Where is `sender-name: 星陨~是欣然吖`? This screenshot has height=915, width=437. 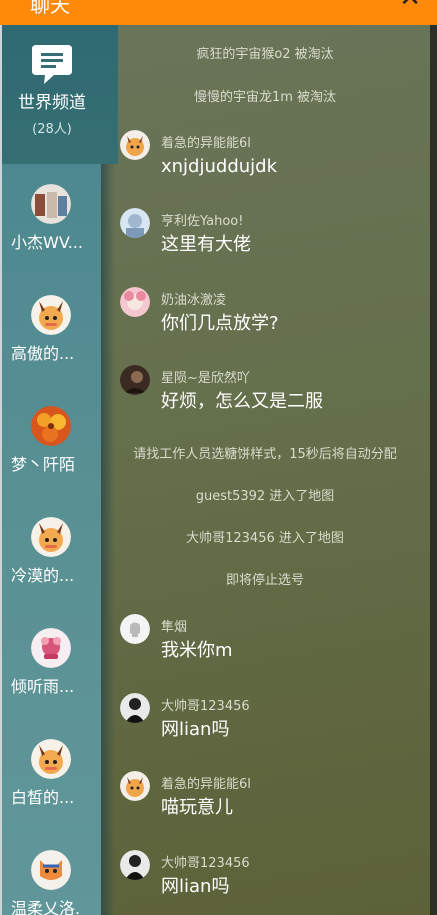
sender-name: 星陨~是欣然吖 is located at coordinates (205, 378).